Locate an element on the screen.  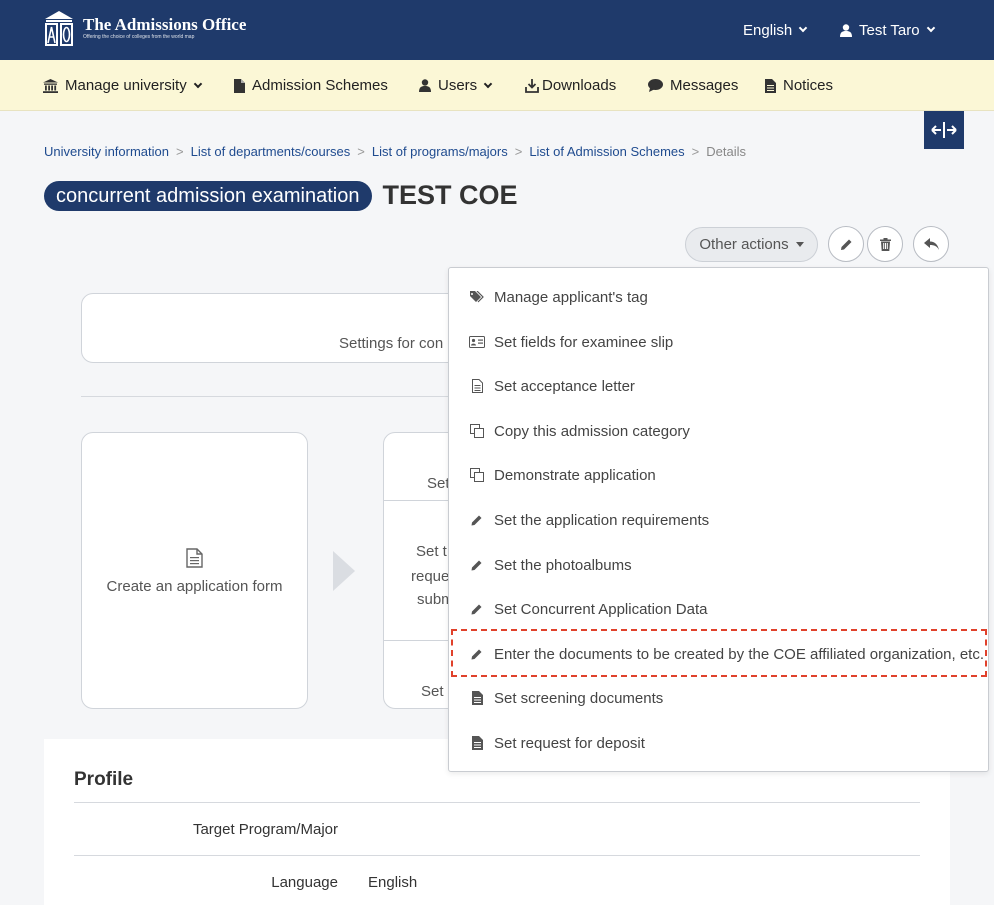
arrows-horizontal-icon is located at coordinates (944, 130).